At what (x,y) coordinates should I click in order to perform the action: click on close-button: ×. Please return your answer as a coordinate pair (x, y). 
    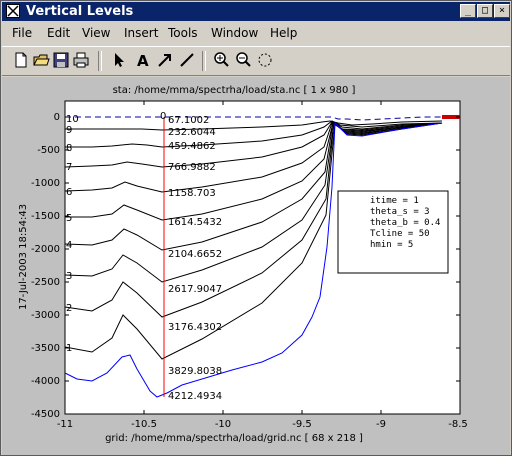
    Looking at the image, I should click on (502, 11).